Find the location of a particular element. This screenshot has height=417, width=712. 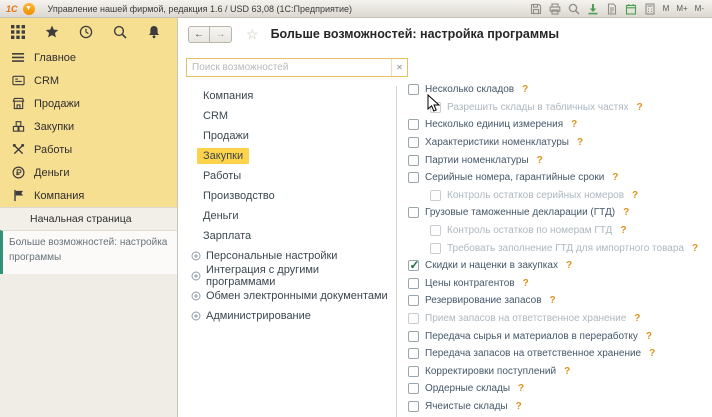

notifications-bell-icon is located at coordinates (154, 32).